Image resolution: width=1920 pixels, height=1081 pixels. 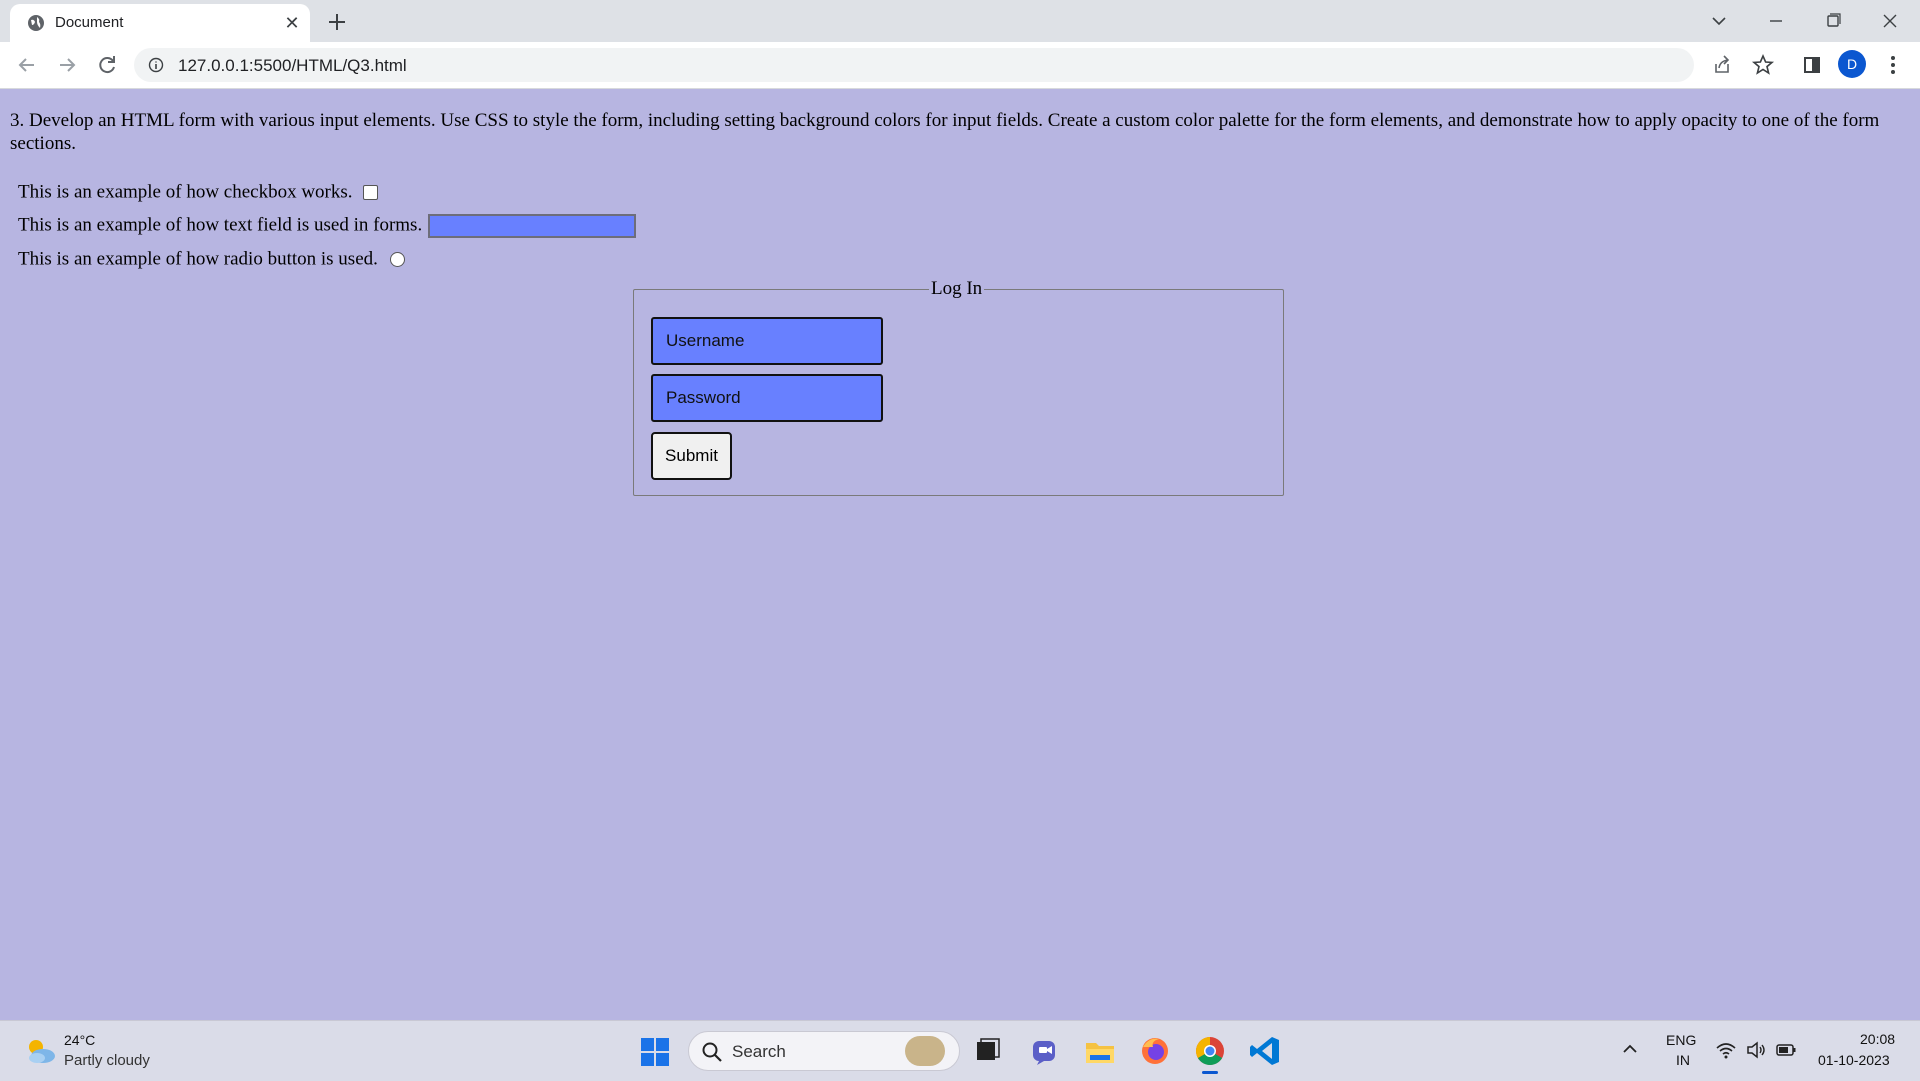 I want to click on site-info-icon, so click(x=156, y=65).